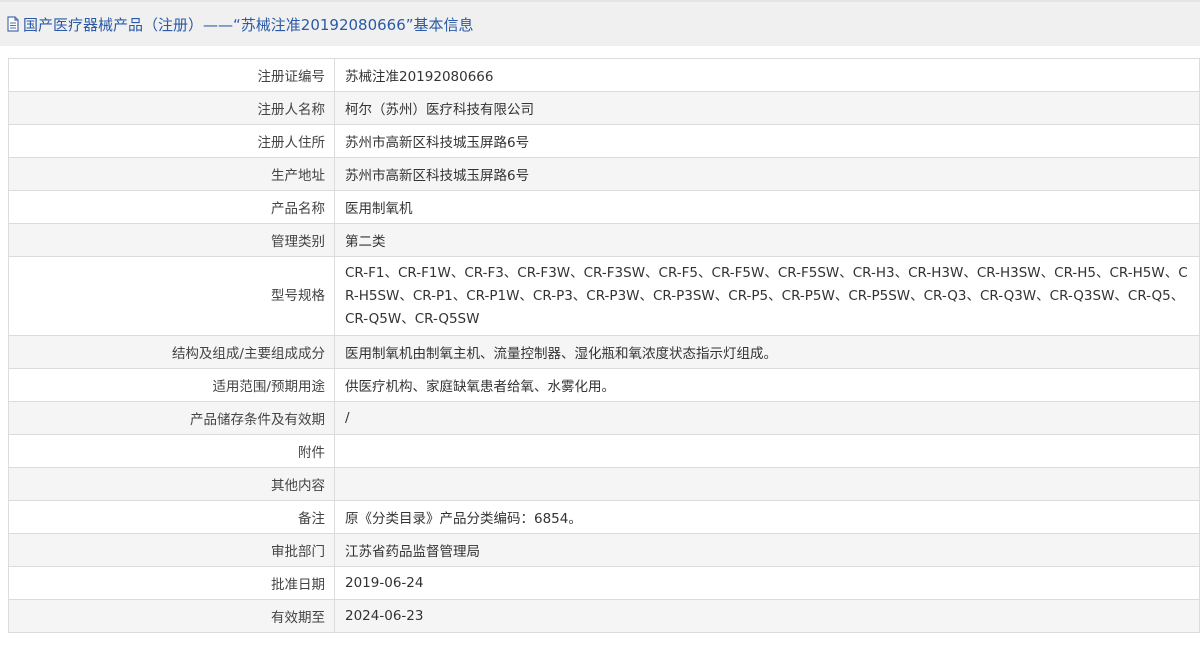 This screenshot has width=1200, height=648. What do you see at coordinates (13, 24) in the screenshot?
I see `document-icon` at bounding box center [13, 24].